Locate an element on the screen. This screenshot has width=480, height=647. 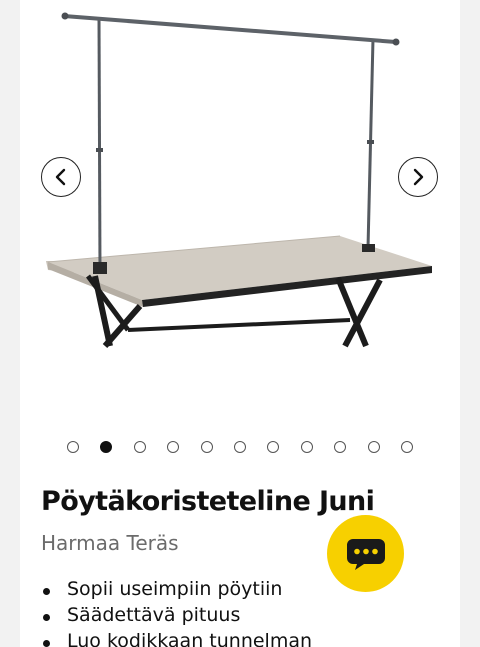
chat-button is located at coordinates (365, 553).